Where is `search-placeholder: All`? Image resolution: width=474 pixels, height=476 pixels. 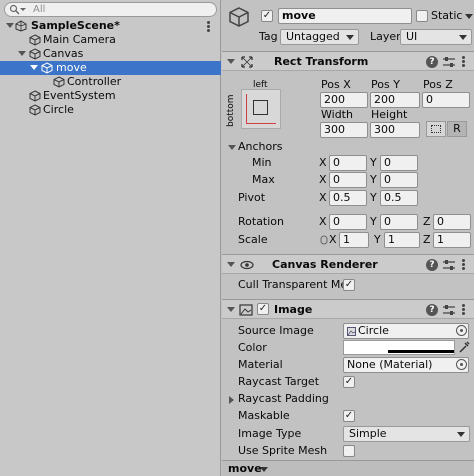 search-placeholder: All is located at coordinates (39, 9).